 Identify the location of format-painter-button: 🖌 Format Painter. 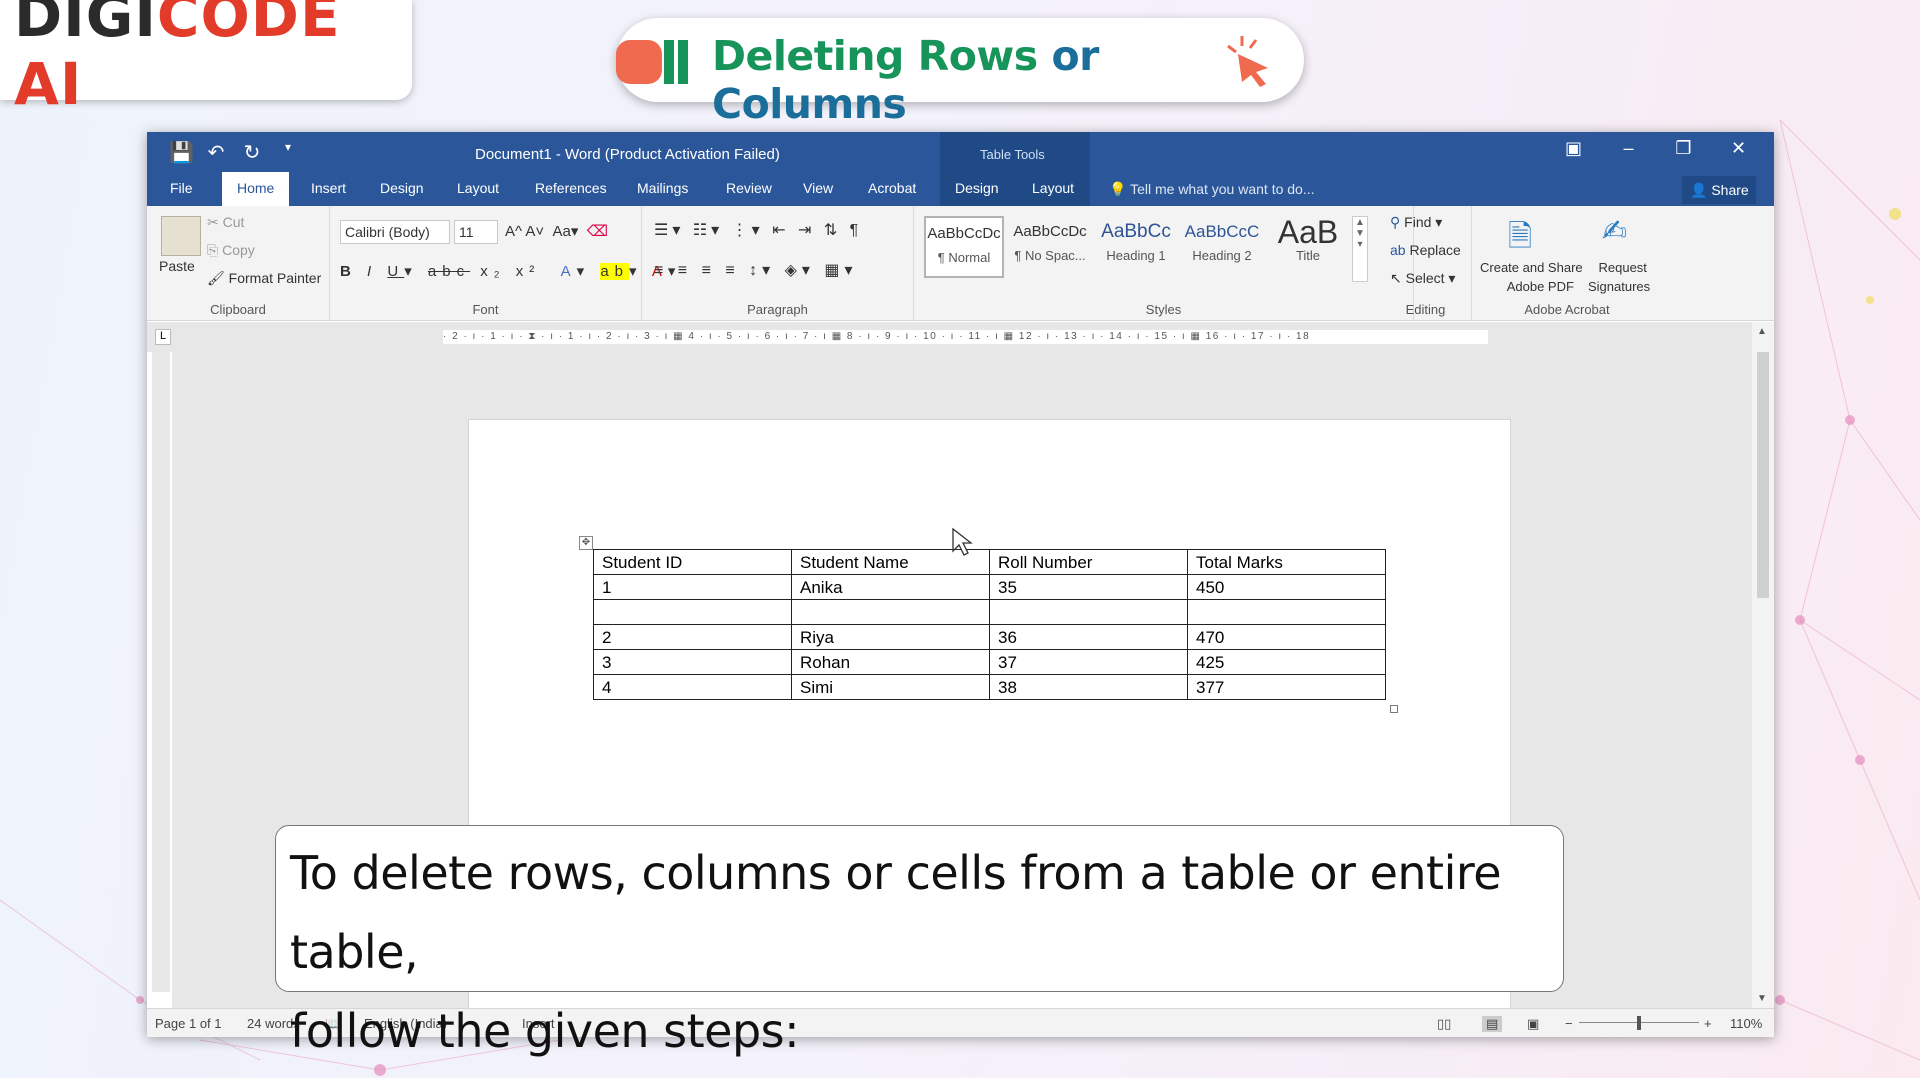
(264, 278).